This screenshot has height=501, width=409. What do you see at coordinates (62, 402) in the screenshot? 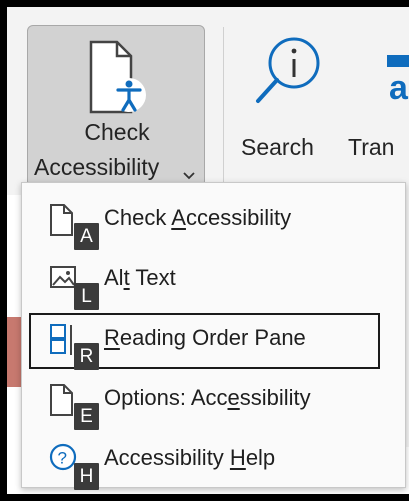
I see `options-document-icon` at bounding box center [62, 402].